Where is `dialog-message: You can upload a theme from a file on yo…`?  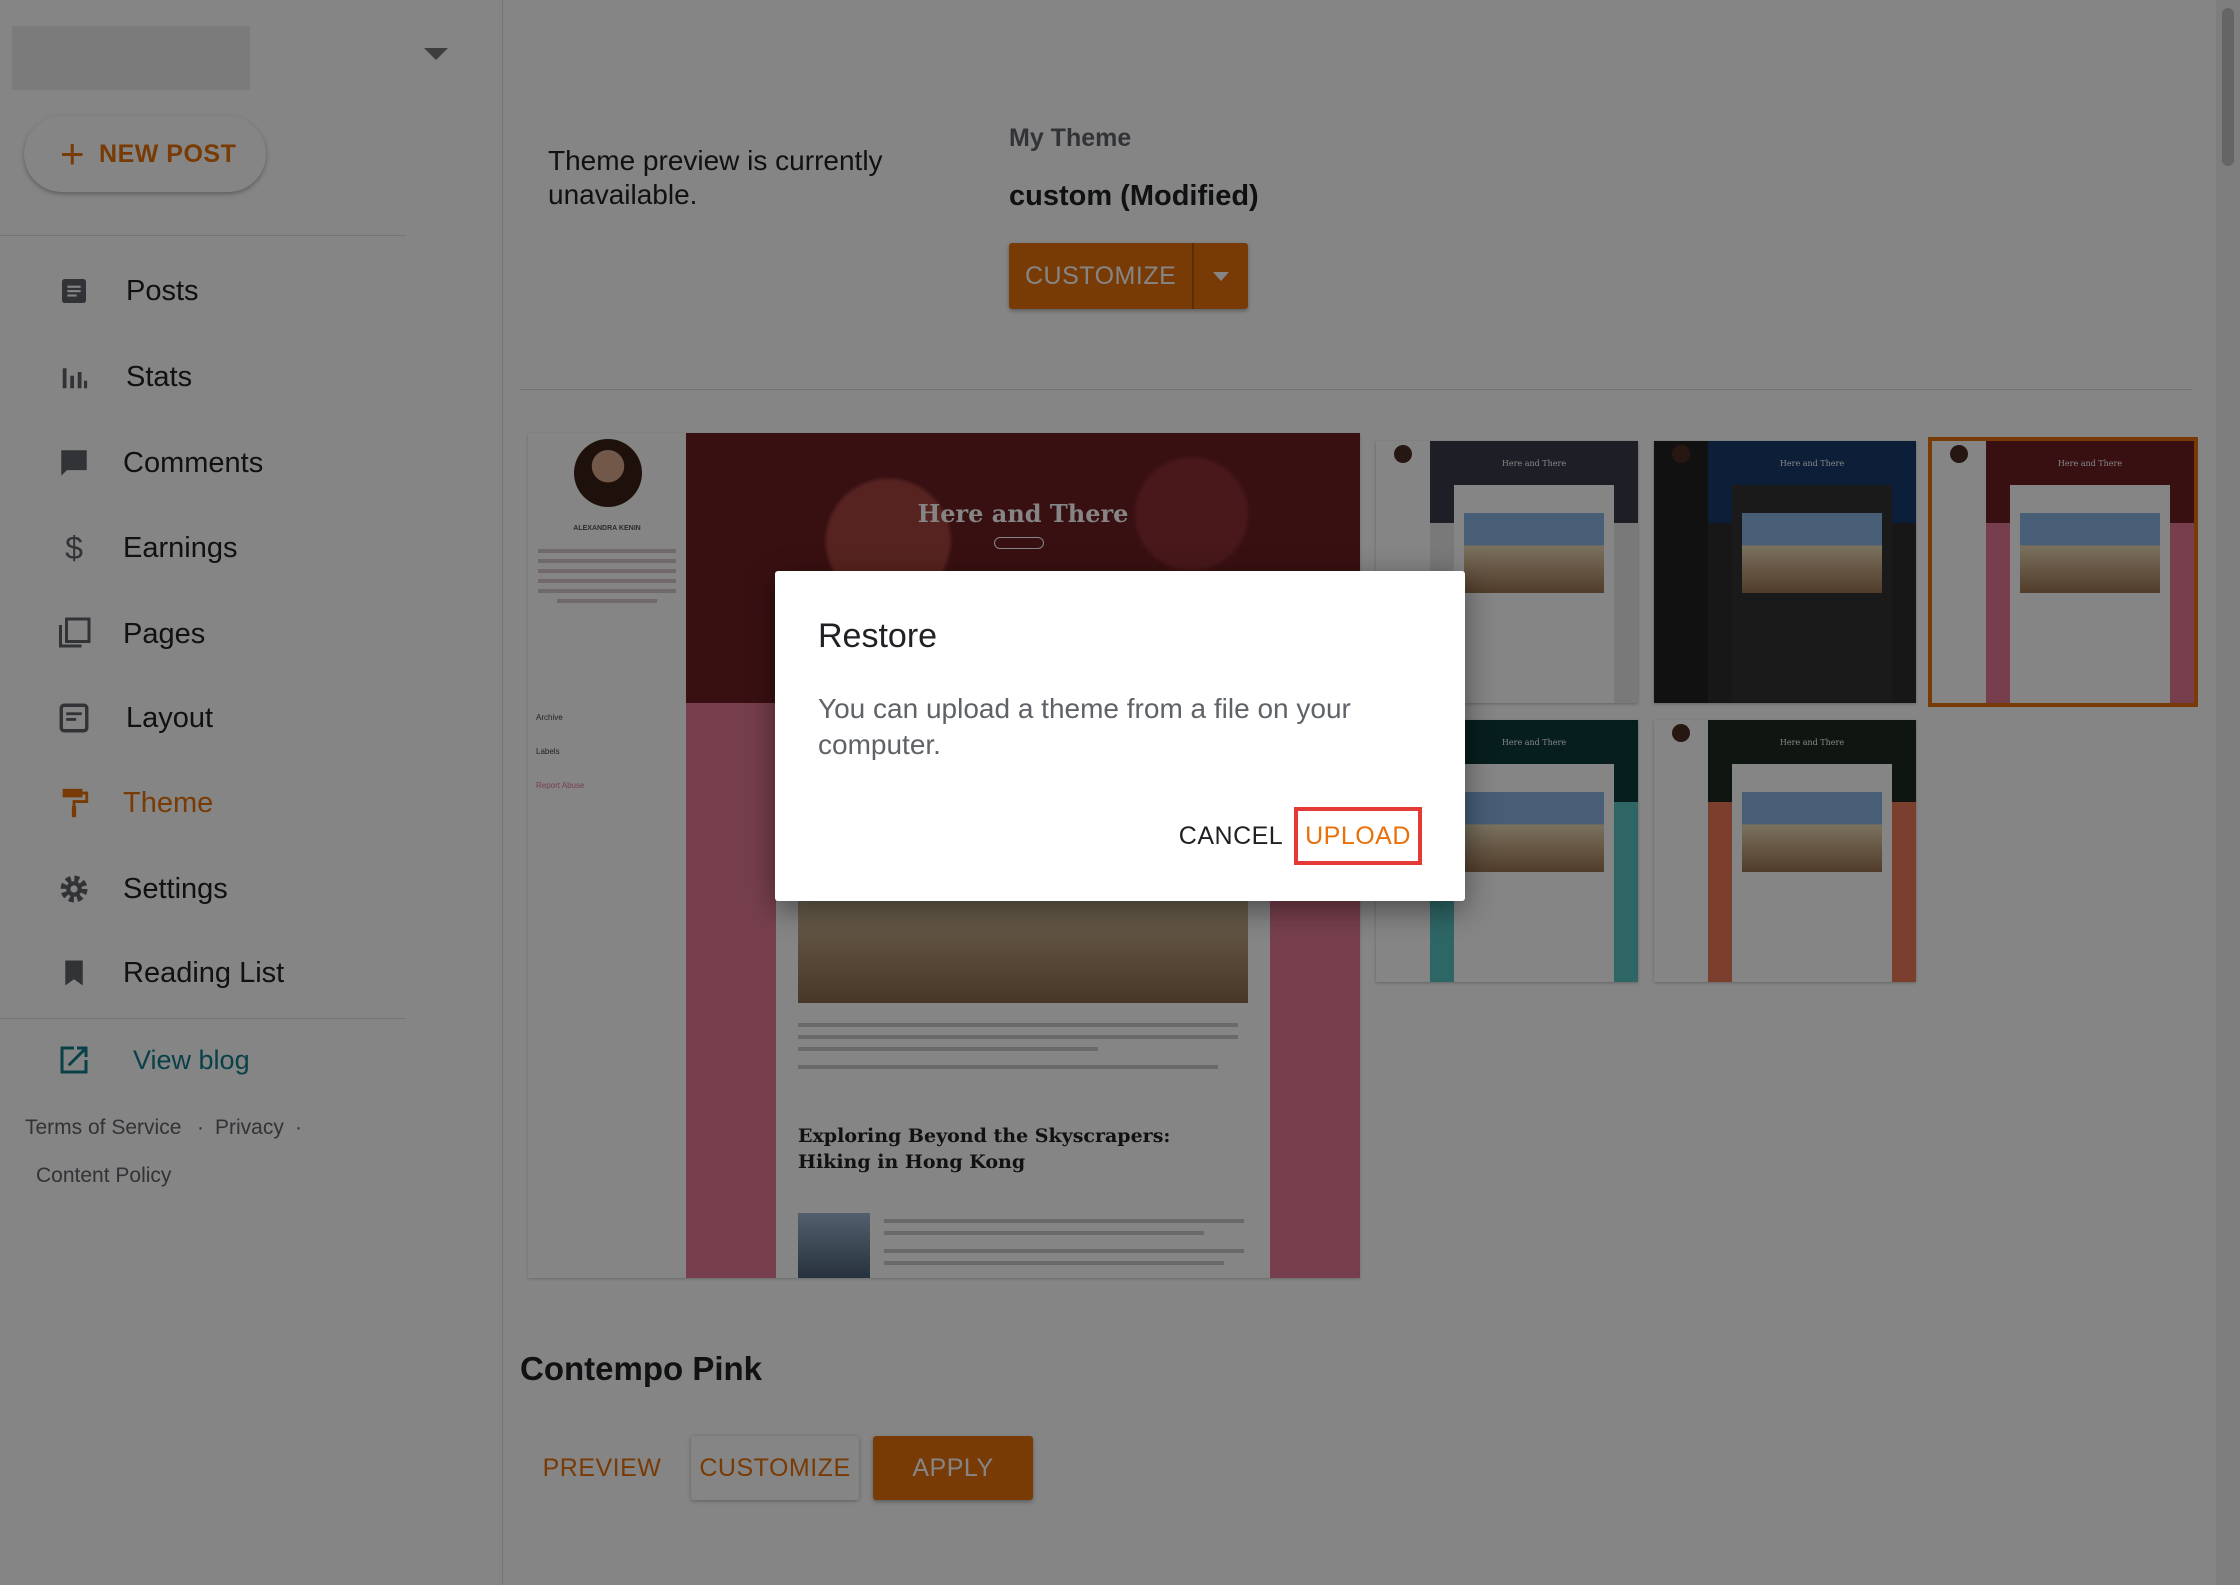
dialog-message: You can upload a theme from a file on yo… is located at coordinates (1084, 726).